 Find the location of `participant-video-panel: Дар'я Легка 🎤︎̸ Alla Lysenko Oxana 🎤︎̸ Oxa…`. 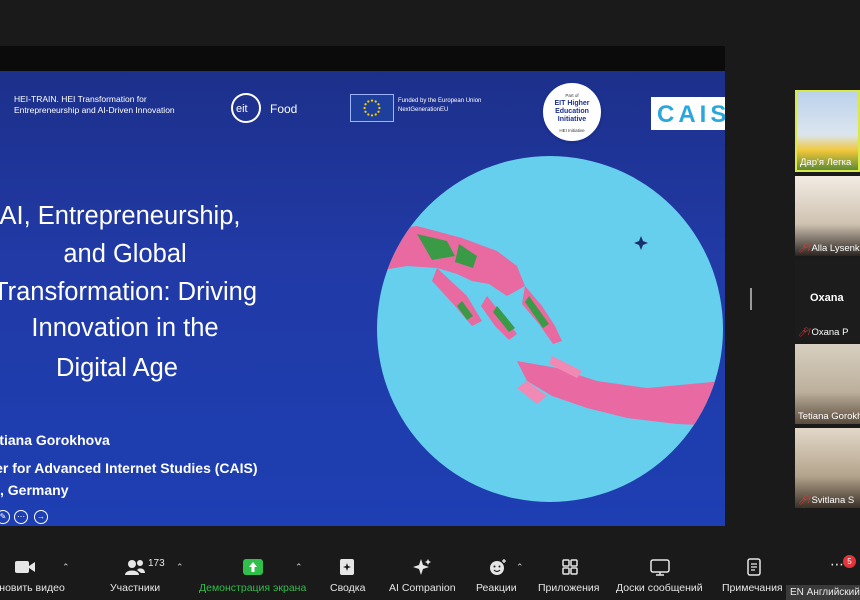

participant-video-panel: Дар'я Легка 🎤︎̸ Alla Lysenko Oxana 🎤︎̸ Oxa… is located at coordinates (827, 300).